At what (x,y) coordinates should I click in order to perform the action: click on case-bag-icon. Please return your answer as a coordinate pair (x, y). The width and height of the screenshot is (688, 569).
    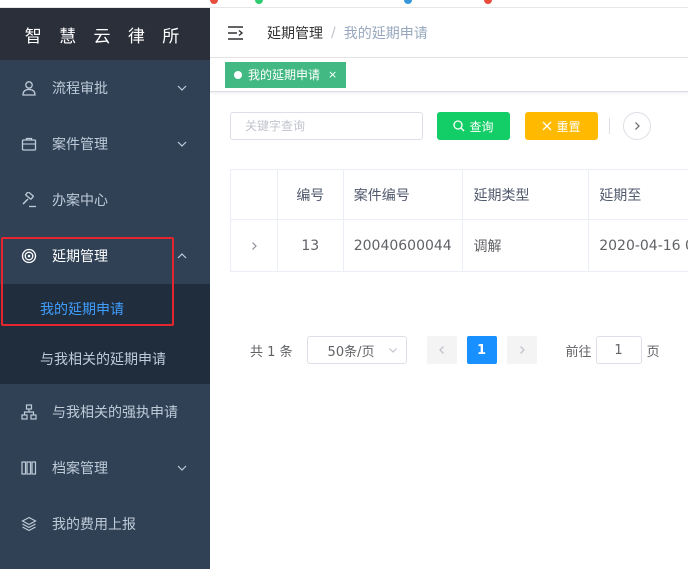
    Looking at the image, I should click on (29, 144).